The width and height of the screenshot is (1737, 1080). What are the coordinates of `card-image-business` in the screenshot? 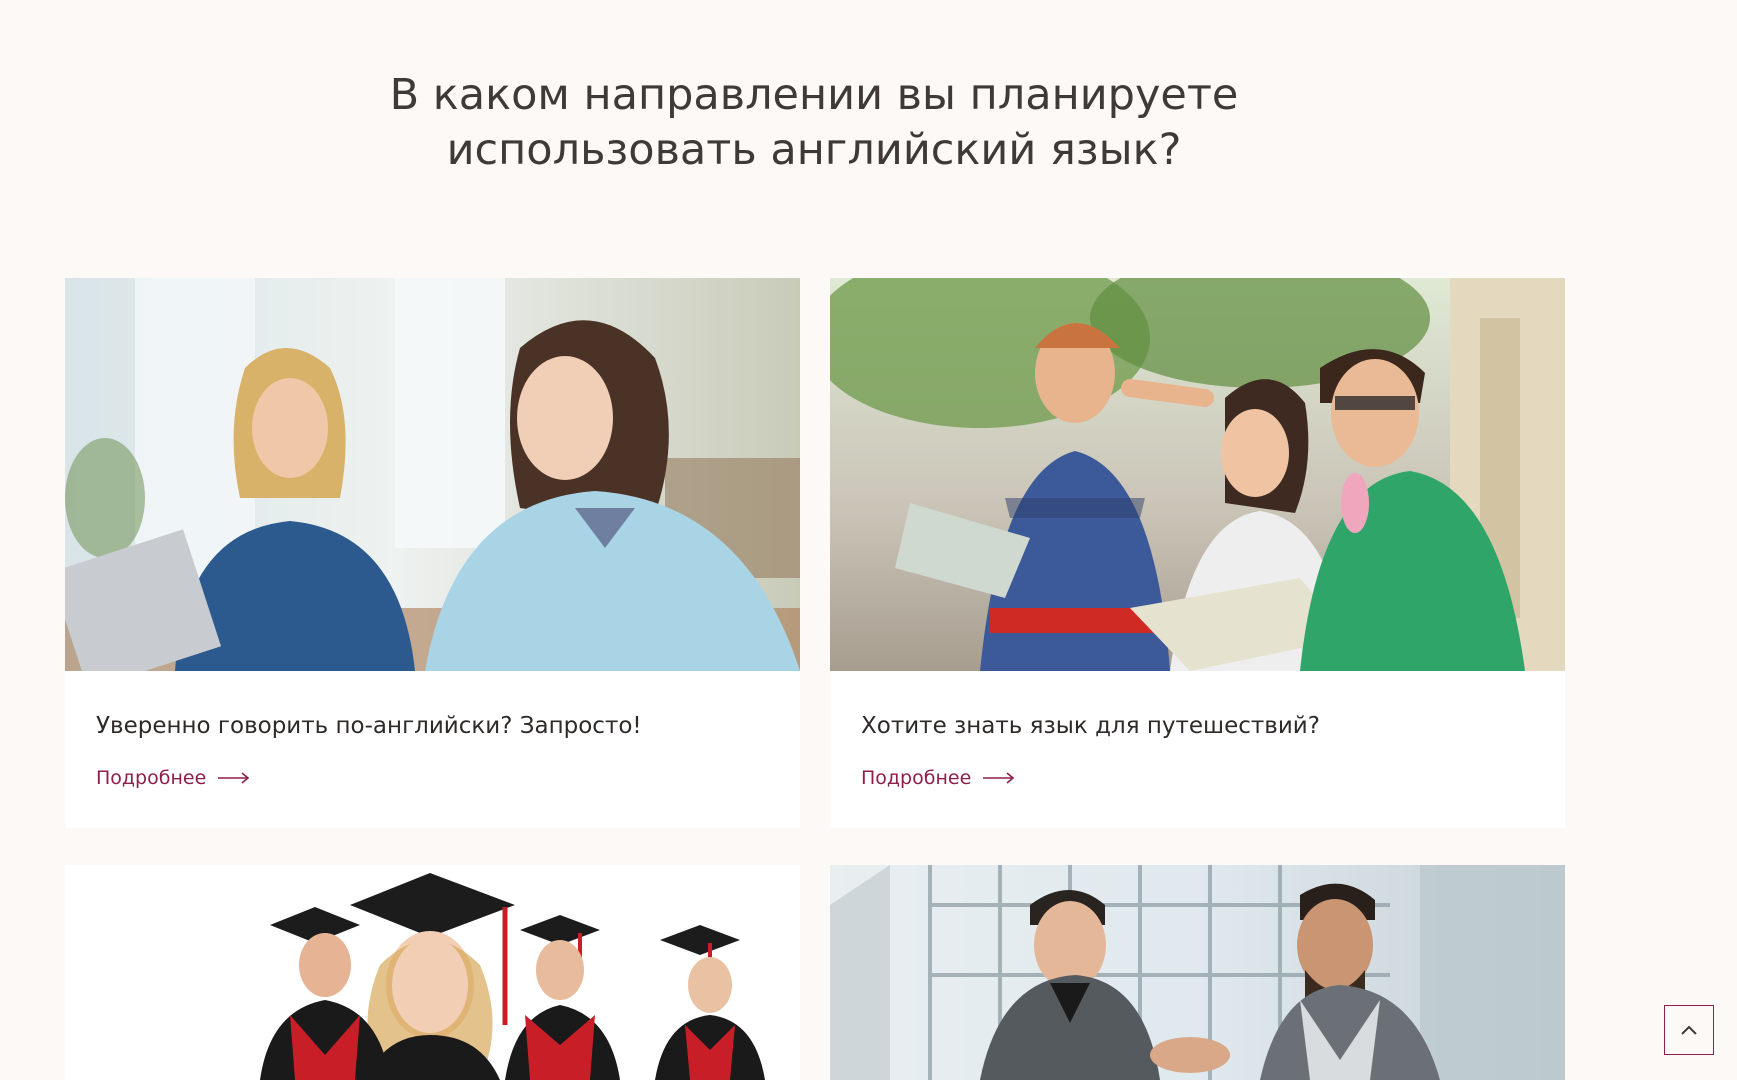 It's located at (1197, 972).